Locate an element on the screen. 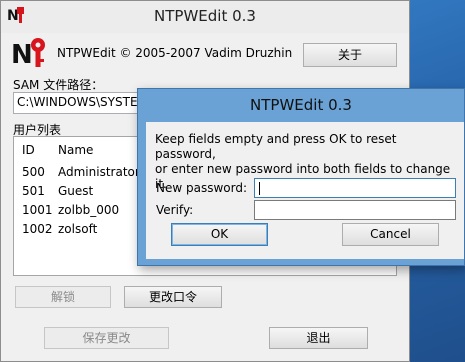  main-titlebar: N NTPWEdit 0.3 is located at coordinates (205, 17).